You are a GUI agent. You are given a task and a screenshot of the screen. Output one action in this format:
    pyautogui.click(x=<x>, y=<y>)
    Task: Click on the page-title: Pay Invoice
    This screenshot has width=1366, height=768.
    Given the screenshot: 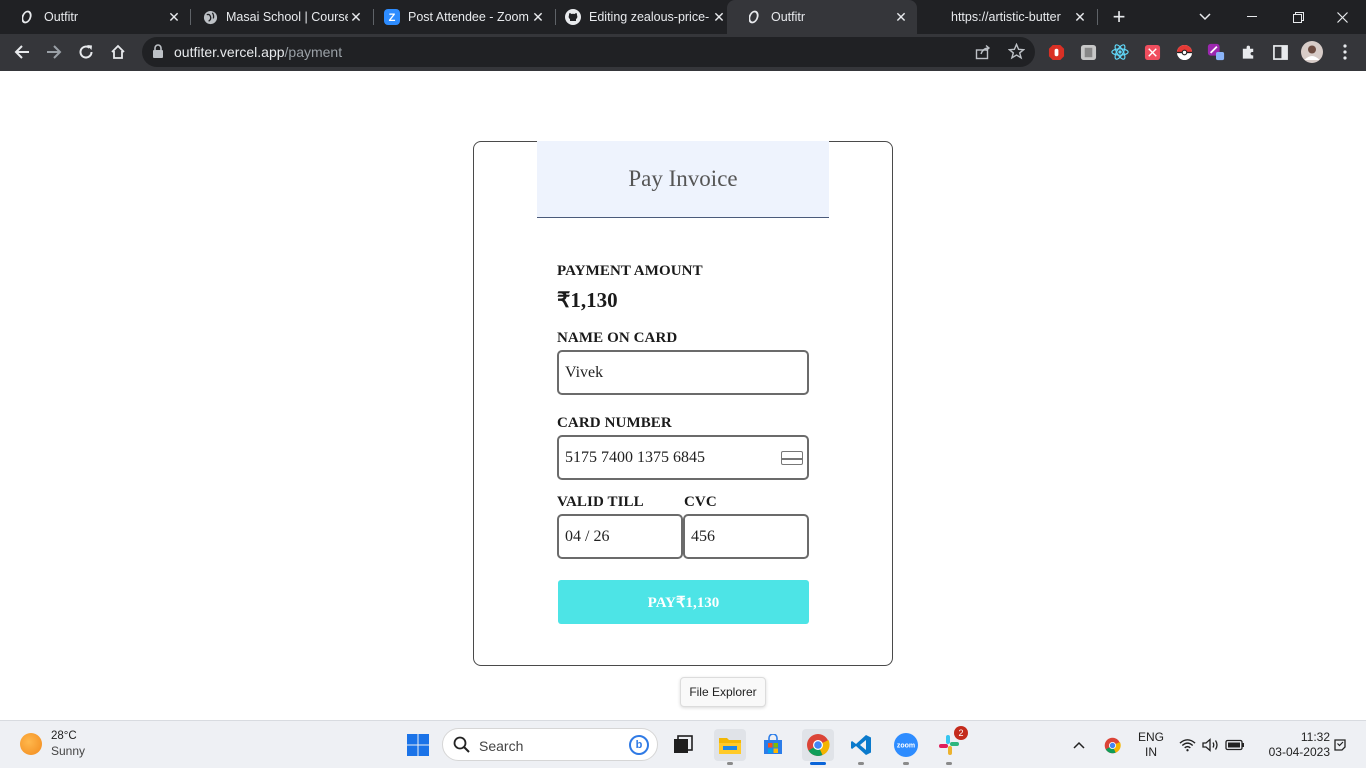 What is the action you would take?
    pyautogui.click(x=683, y=178)
    